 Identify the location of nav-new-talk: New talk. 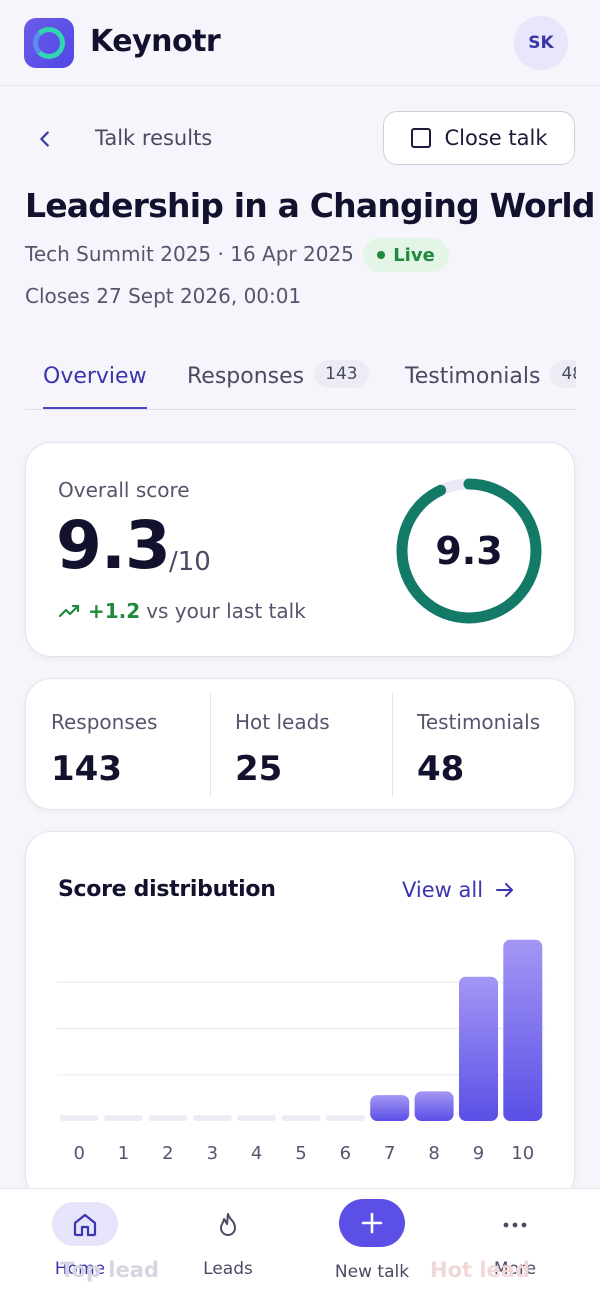
(372, 1243).